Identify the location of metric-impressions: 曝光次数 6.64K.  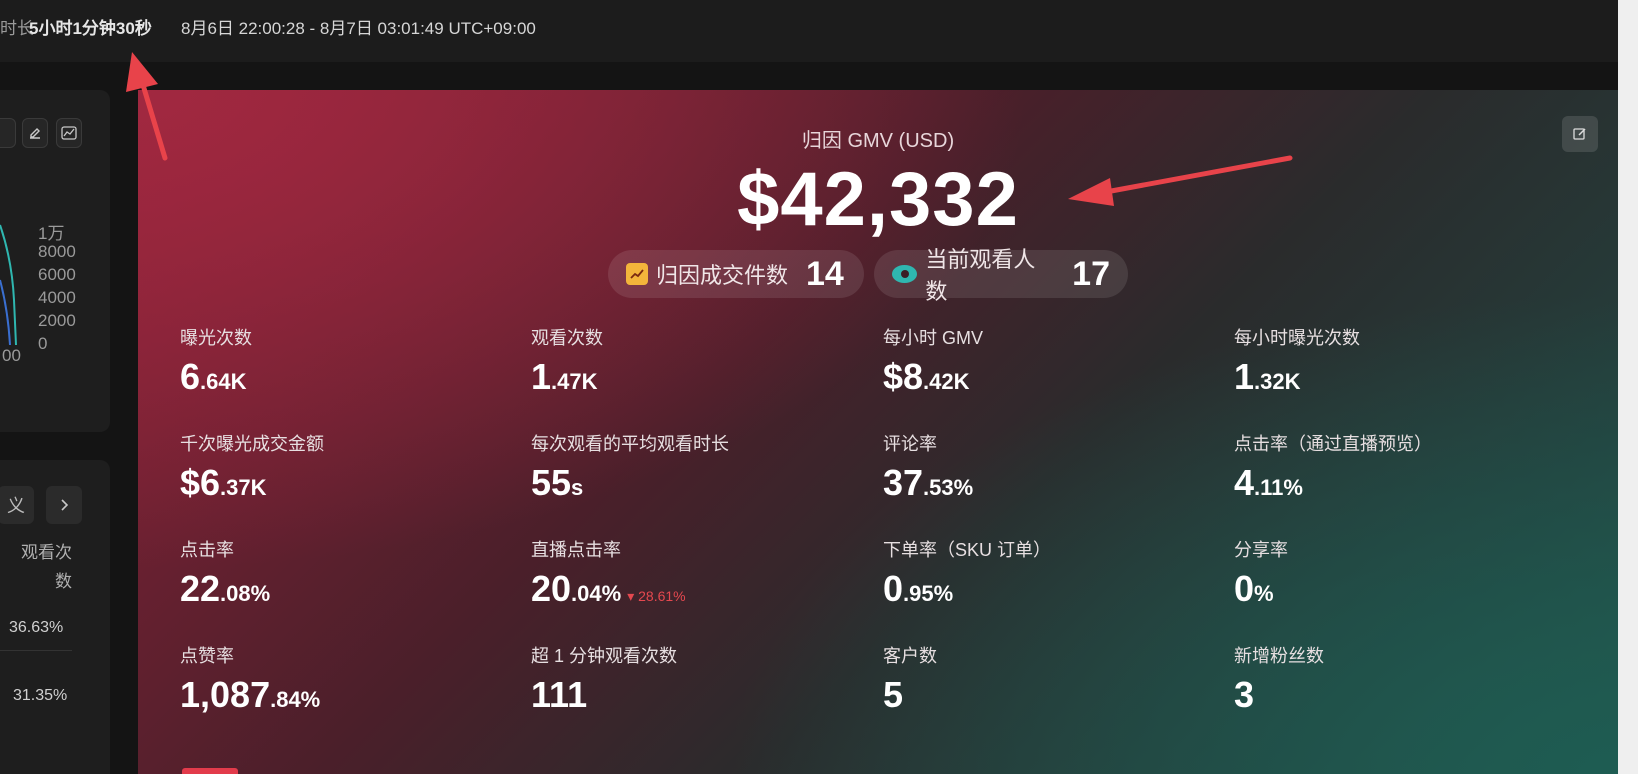
(216, 362).